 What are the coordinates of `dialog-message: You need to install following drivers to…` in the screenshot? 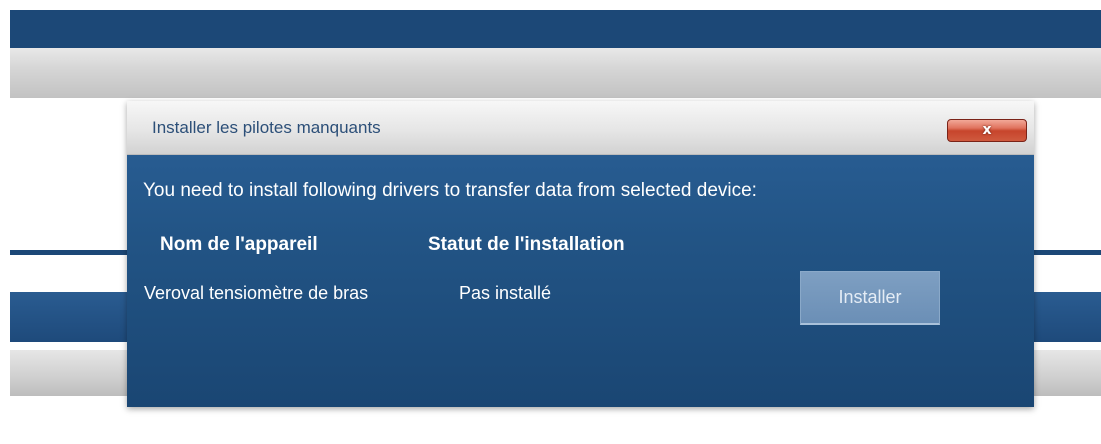 It's located at (450, 190).